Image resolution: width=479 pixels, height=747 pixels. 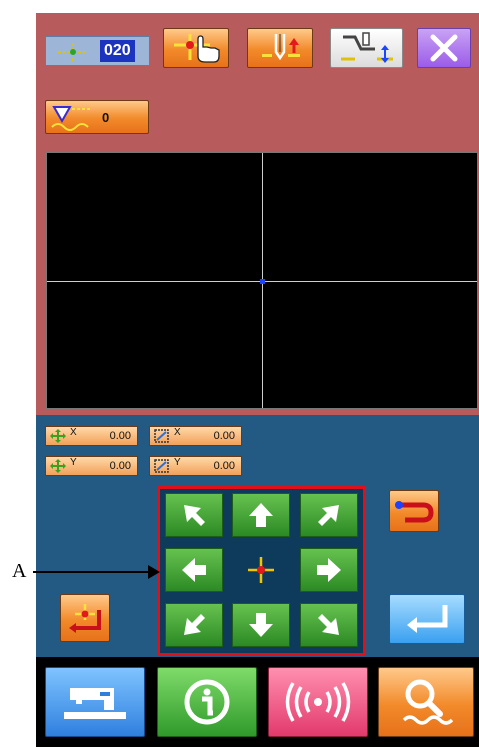 I want to click on communication-icon, so click(x=318, y=702).